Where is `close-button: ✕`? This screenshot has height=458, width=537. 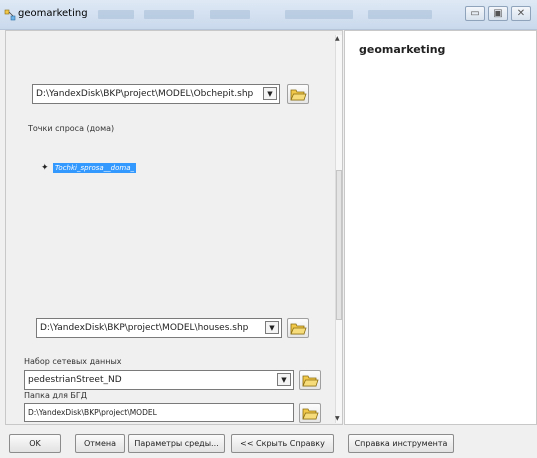 close-button: ✕ is located at coordinates (521, 13).